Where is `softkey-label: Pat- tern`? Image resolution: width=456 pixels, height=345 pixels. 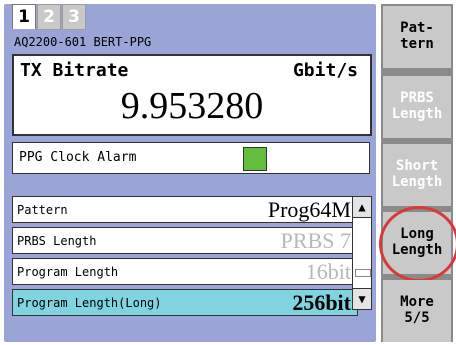 softkey-label: Pat- tern is located at coordinates (417, 36).